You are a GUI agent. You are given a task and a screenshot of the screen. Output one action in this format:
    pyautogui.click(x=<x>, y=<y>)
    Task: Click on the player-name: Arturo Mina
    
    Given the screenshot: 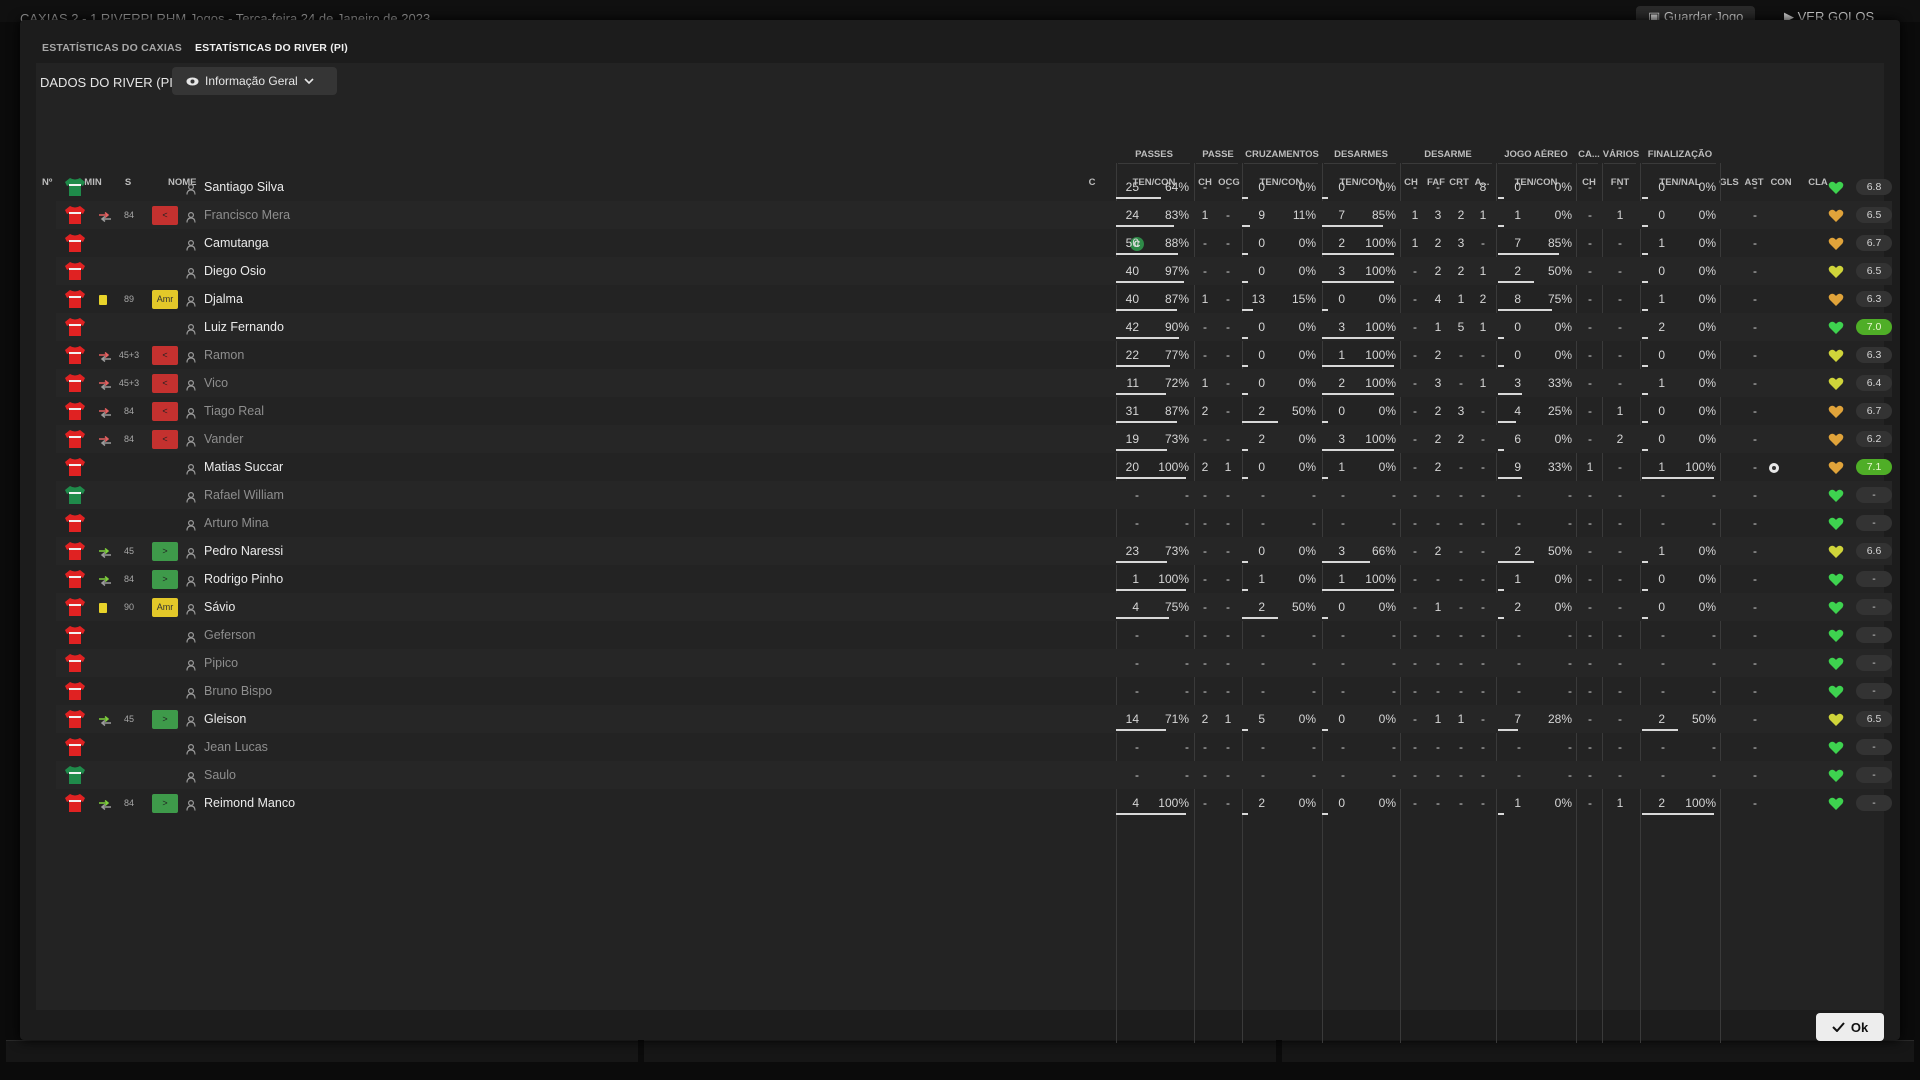 What is the action you would take?
    pyautogui.click(x=236, y=523)
    